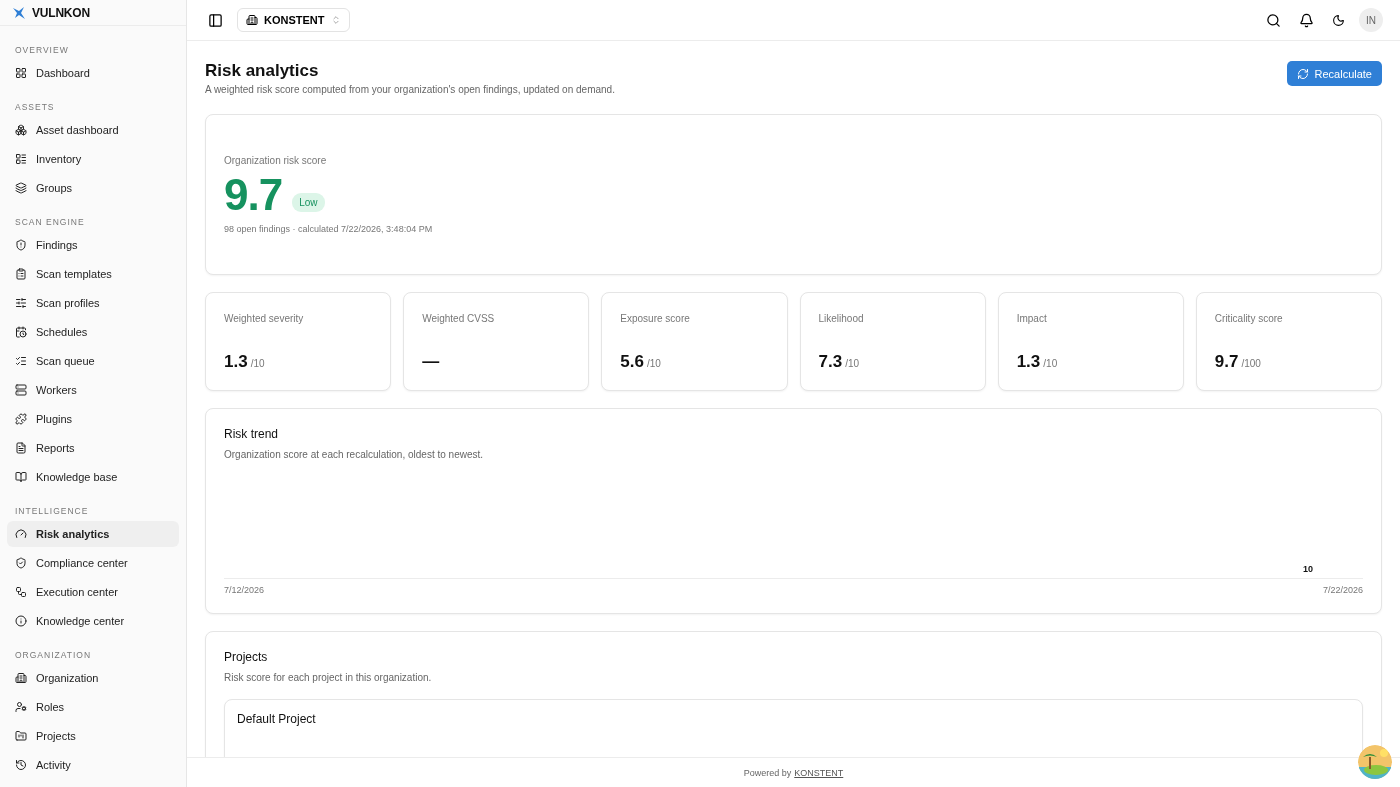  I want to click on sidebar-item: Dashboard, so click(93, 73).